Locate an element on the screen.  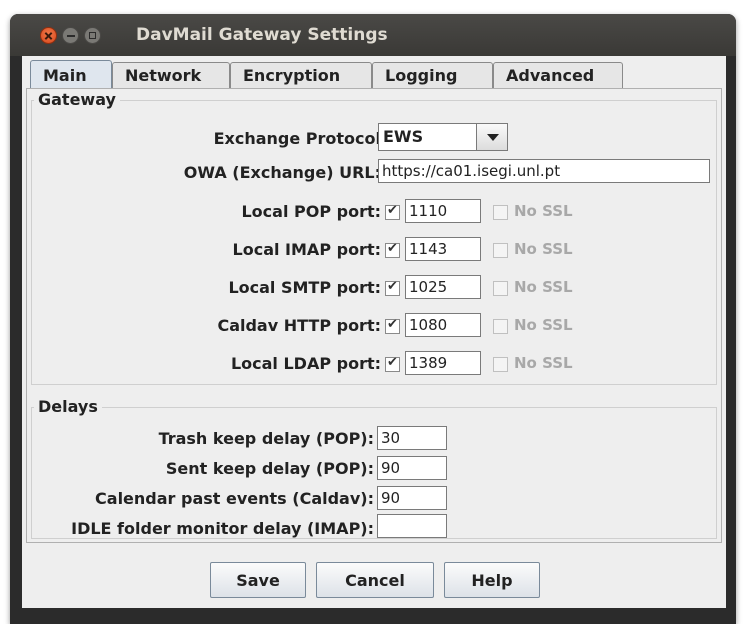
caldav-port-input: 1080 is located at coordinates (443, 325).